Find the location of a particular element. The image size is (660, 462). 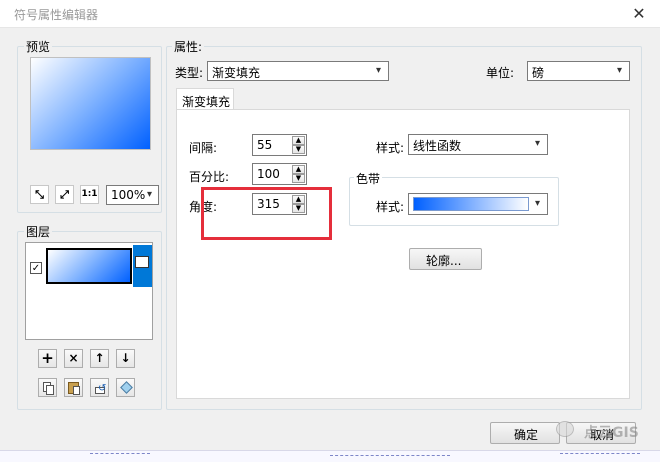

color-ramp-label: 色带 is located at coordinates (368, 178).